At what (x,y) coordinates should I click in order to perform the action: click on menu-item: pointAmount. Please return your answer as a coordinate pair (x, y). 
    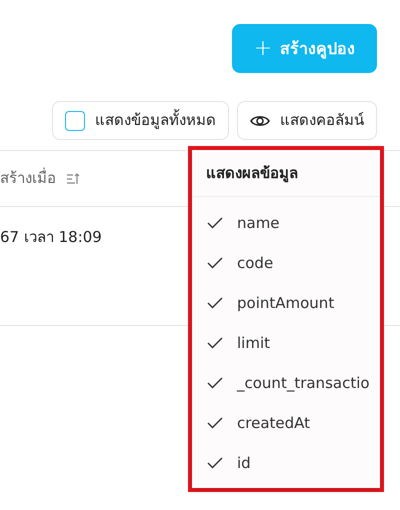
    Looking at the image, I should click on (286, 303).